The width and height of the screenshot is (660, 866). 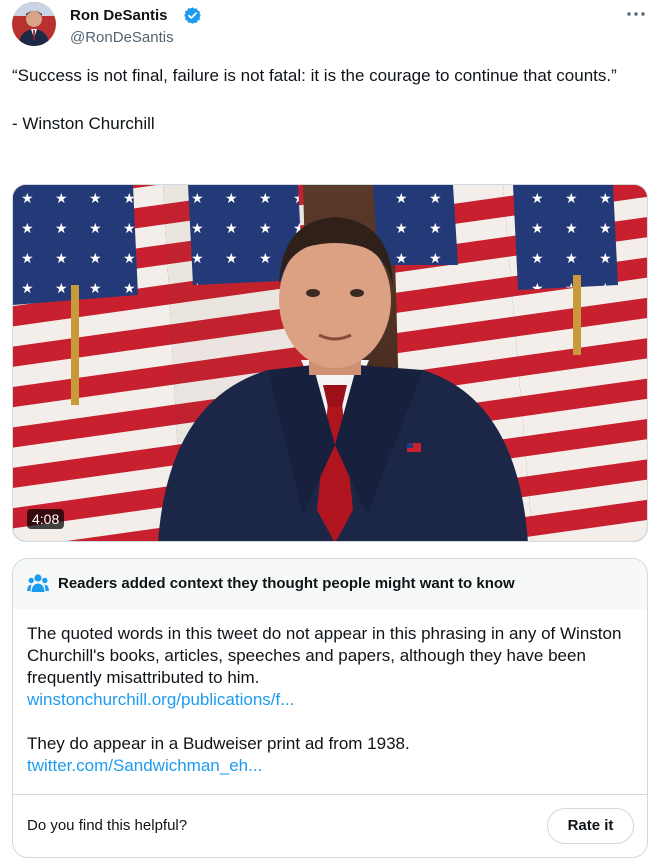 What do you see at coordinates (34, 24) in the screenshot?
I see `avatar` at bounding box center [34, 24].